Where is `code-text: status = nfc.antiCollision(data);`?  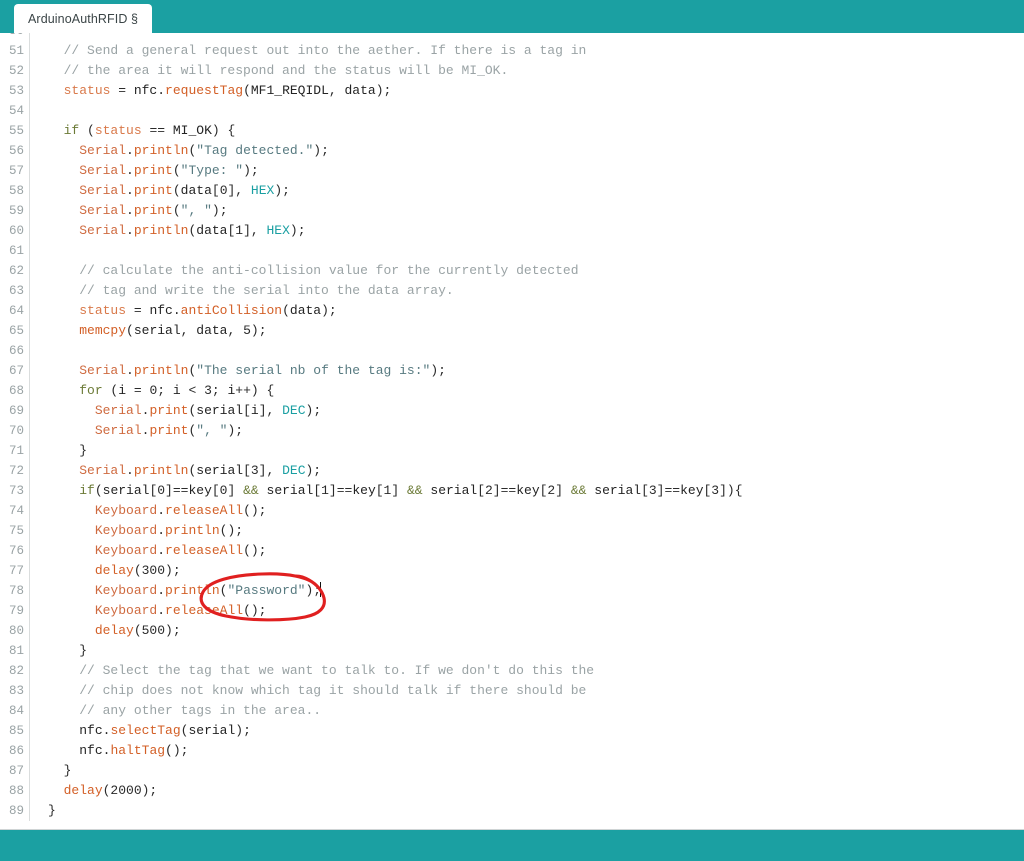 code-text: status = nfc.antiCollision(data); is located at coordinates (527, 311).